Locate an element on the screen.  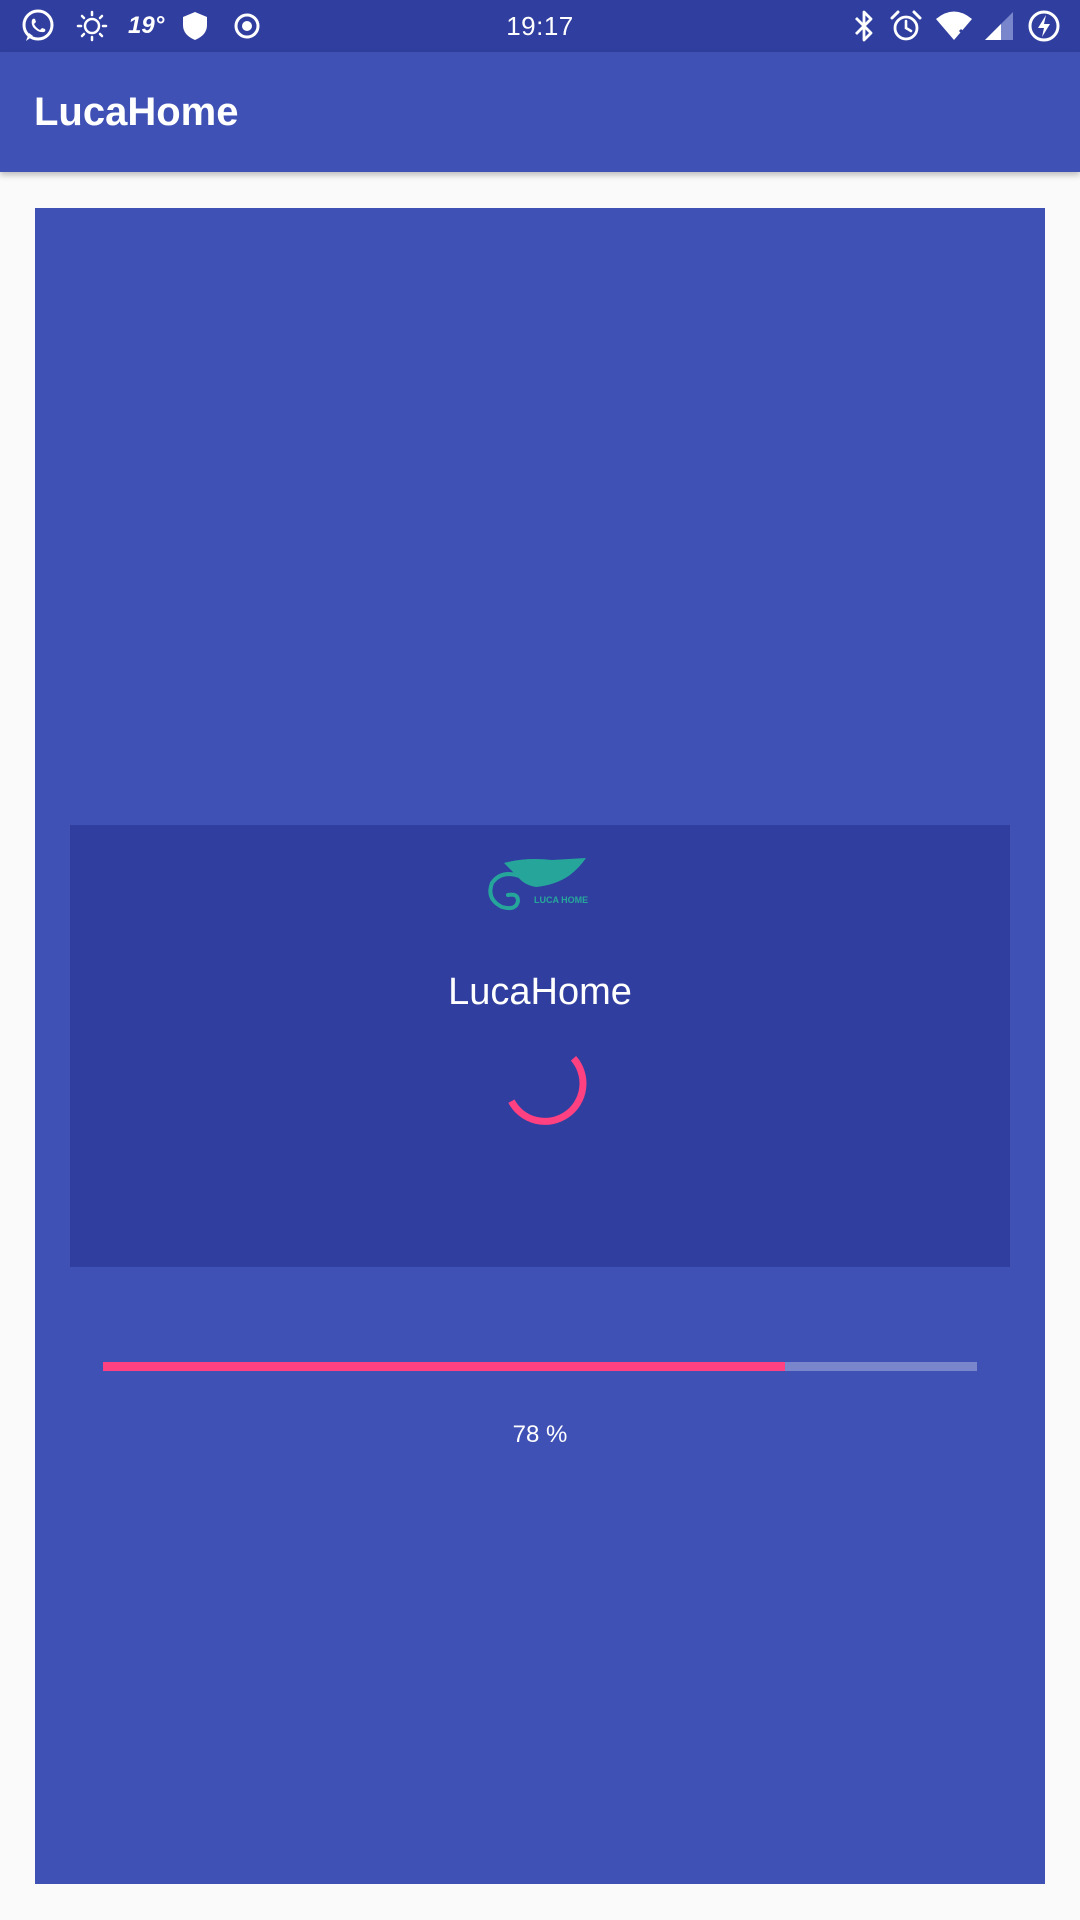
loading-title: LucaHome is located at coordinates (540, 992).